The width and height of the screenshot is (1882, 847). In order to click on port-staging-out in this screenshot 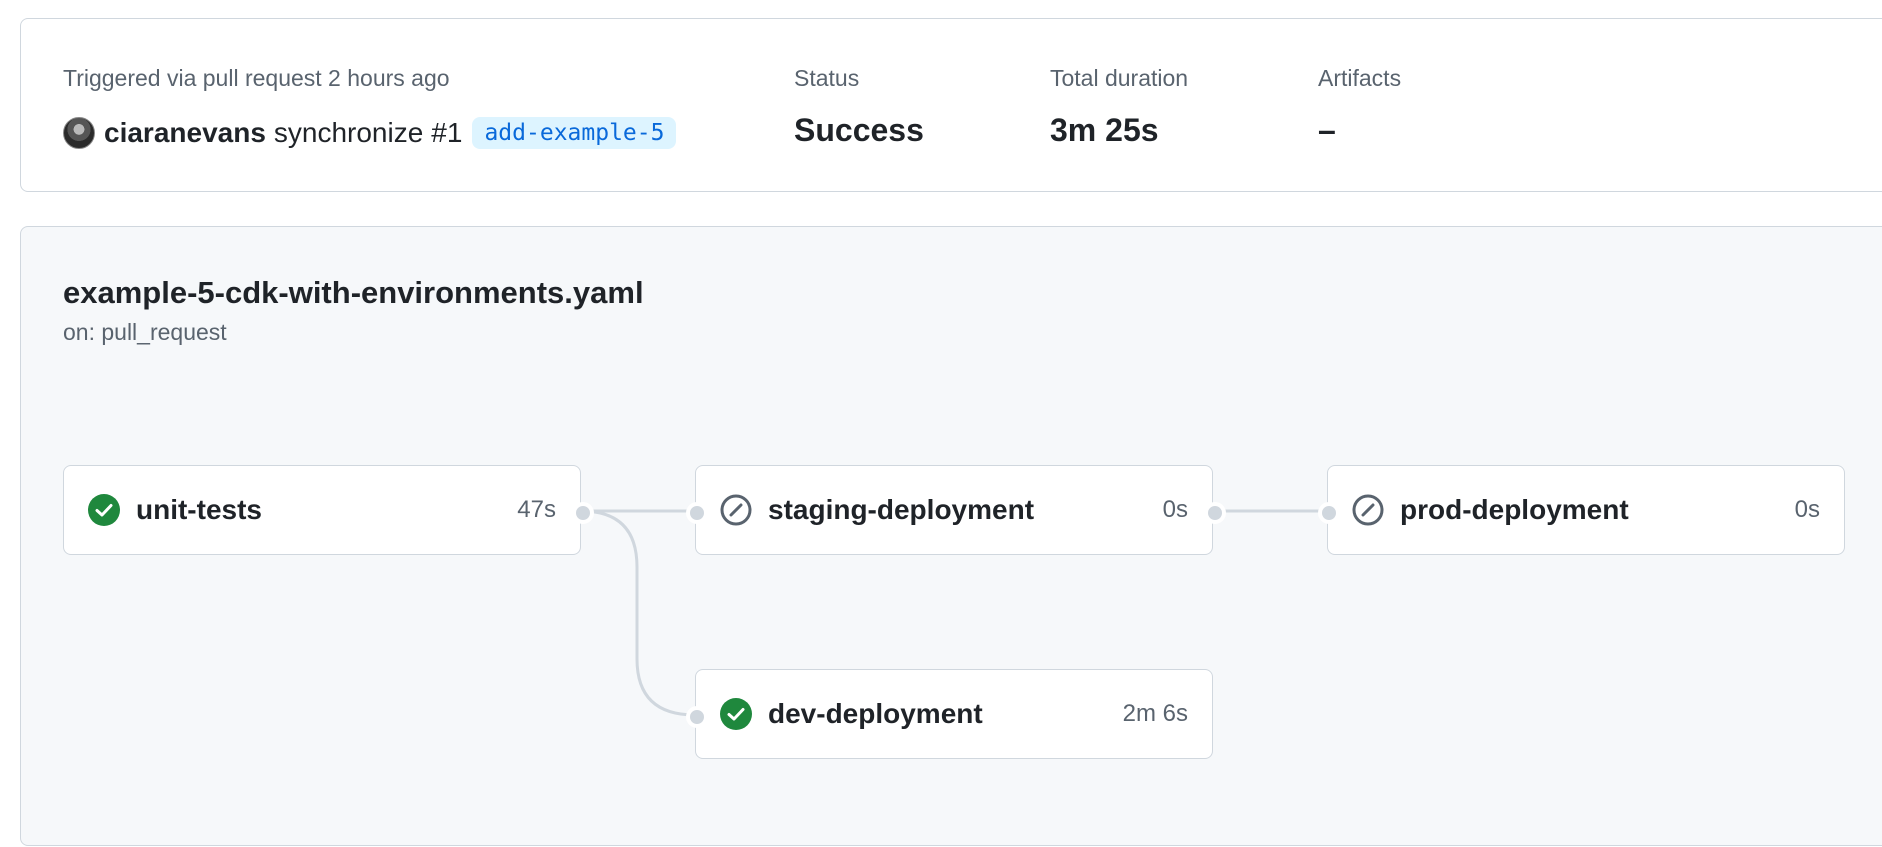, I will do `click(1215, 513)`.